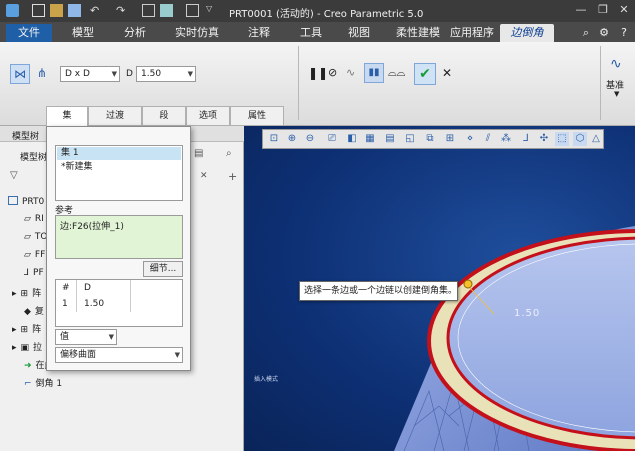  Describe the element at coordinates (119, 237) in the screenshot. I see `reference-collector: 边:F26(拉伸_1)` at that location.